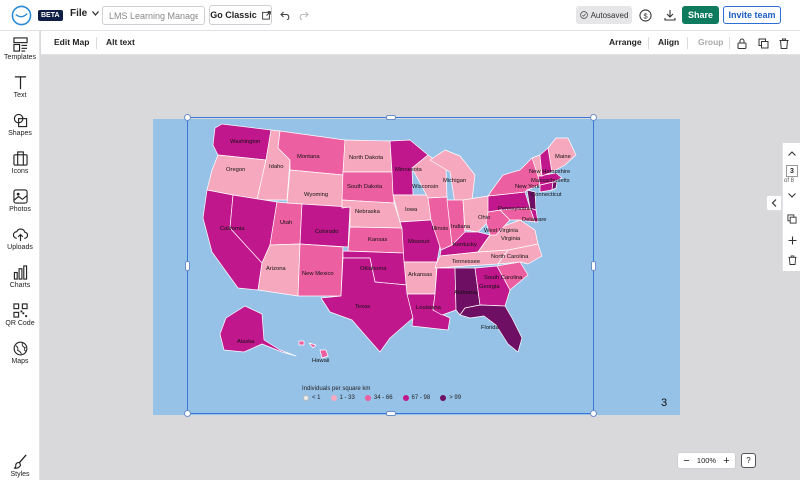 The width and height of the screenshot is (800, 480). Describe the element at coordinates (312, 398) in the screenshot. I see `legend-item: < 1` at that location.